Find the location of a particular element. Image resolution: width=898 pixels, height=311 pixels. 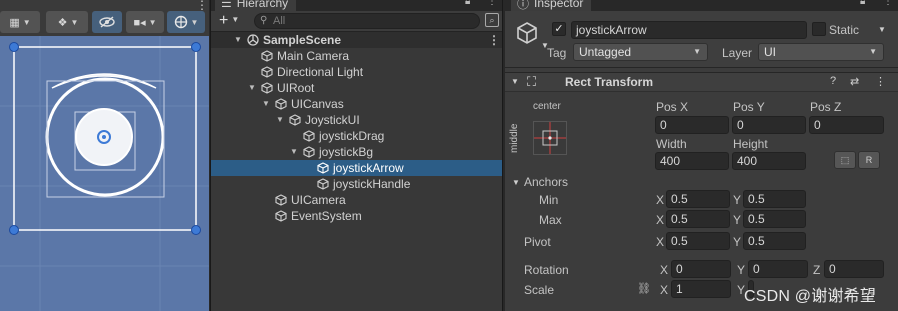

tree-item: joystickDrag is located at coordinates (356, 136).